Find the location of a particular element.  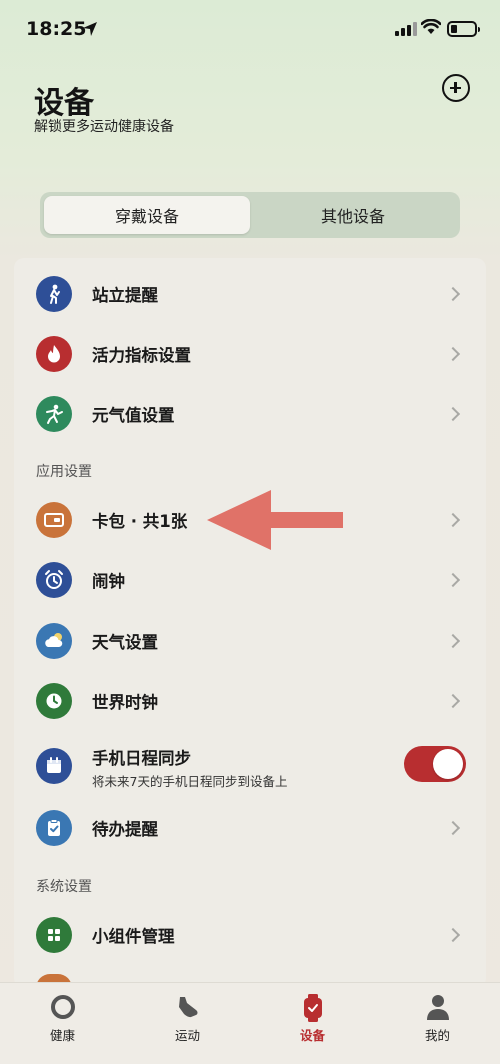

row-label: 手机日程同步 is located at coordinates (141, 758).